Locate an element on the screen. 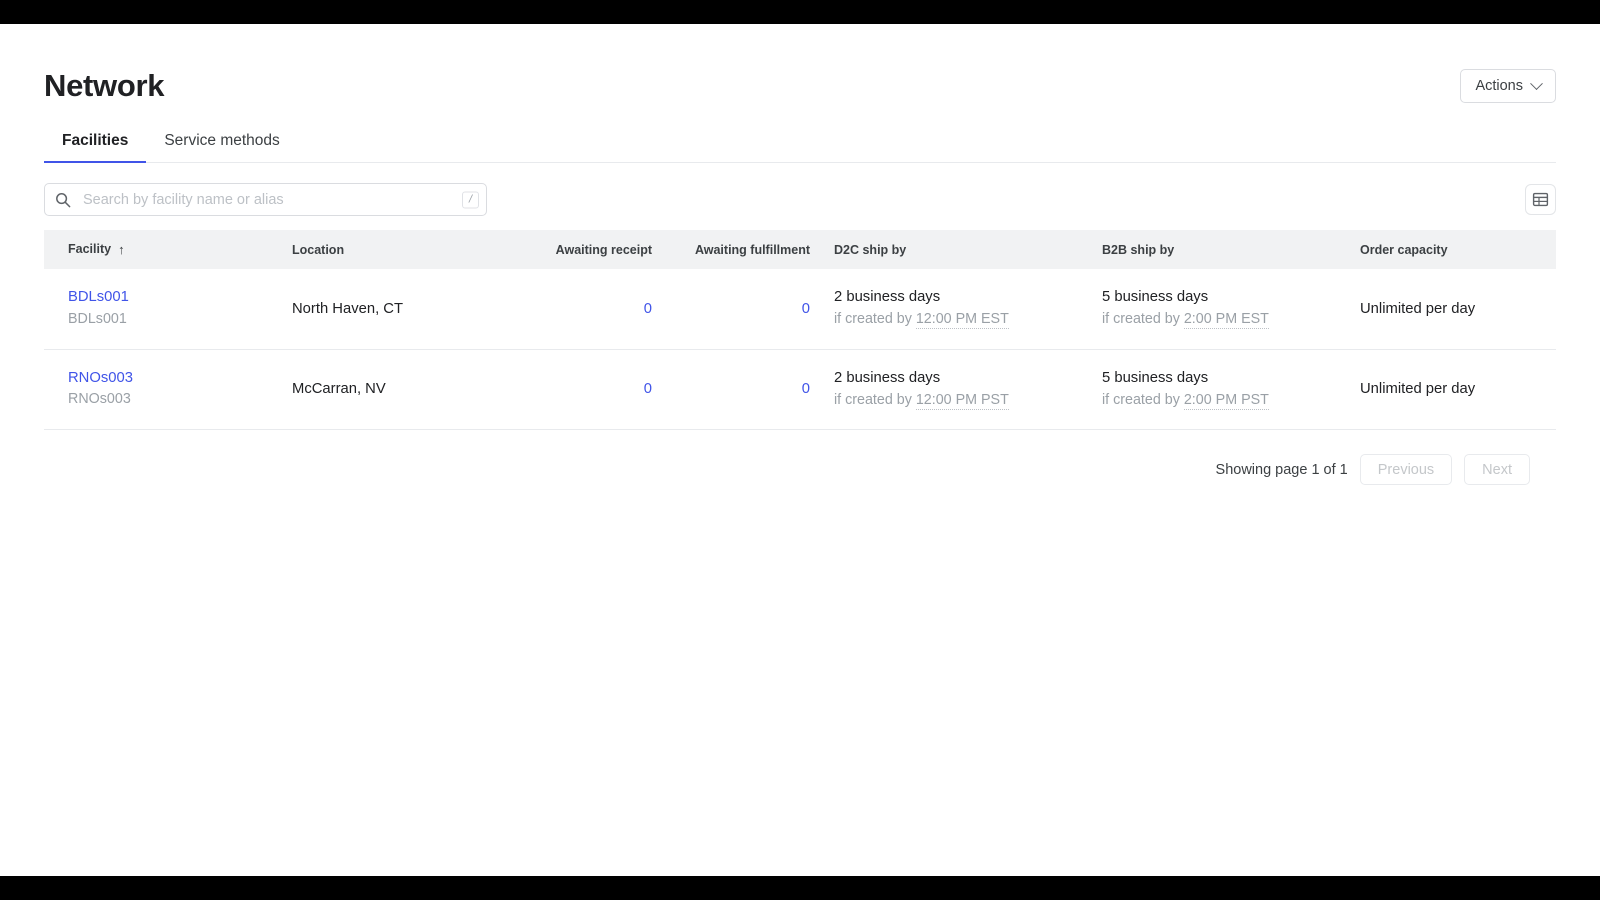 Image resolution: width=1600 pixels, height=900 pixels. b2b-cutoff-time: 2:00 PM EST is located at coordinates (1226, 320).